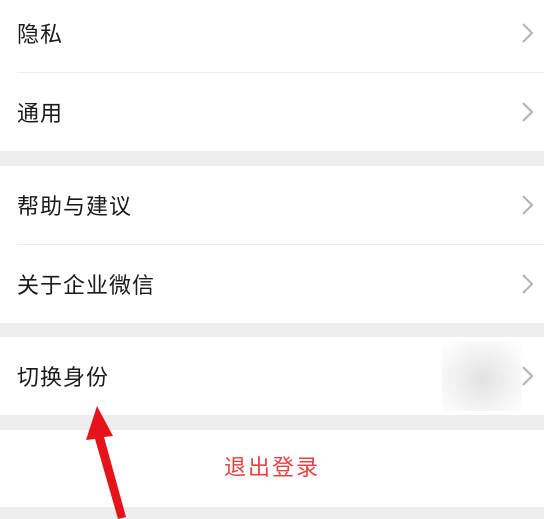 The width and height of the screenshot is (544, 519). What do you see at coordinates (86, 286) in the screenshot?
I see `settings-item-label: 关于企业微信` at bounding box center [86, 286].